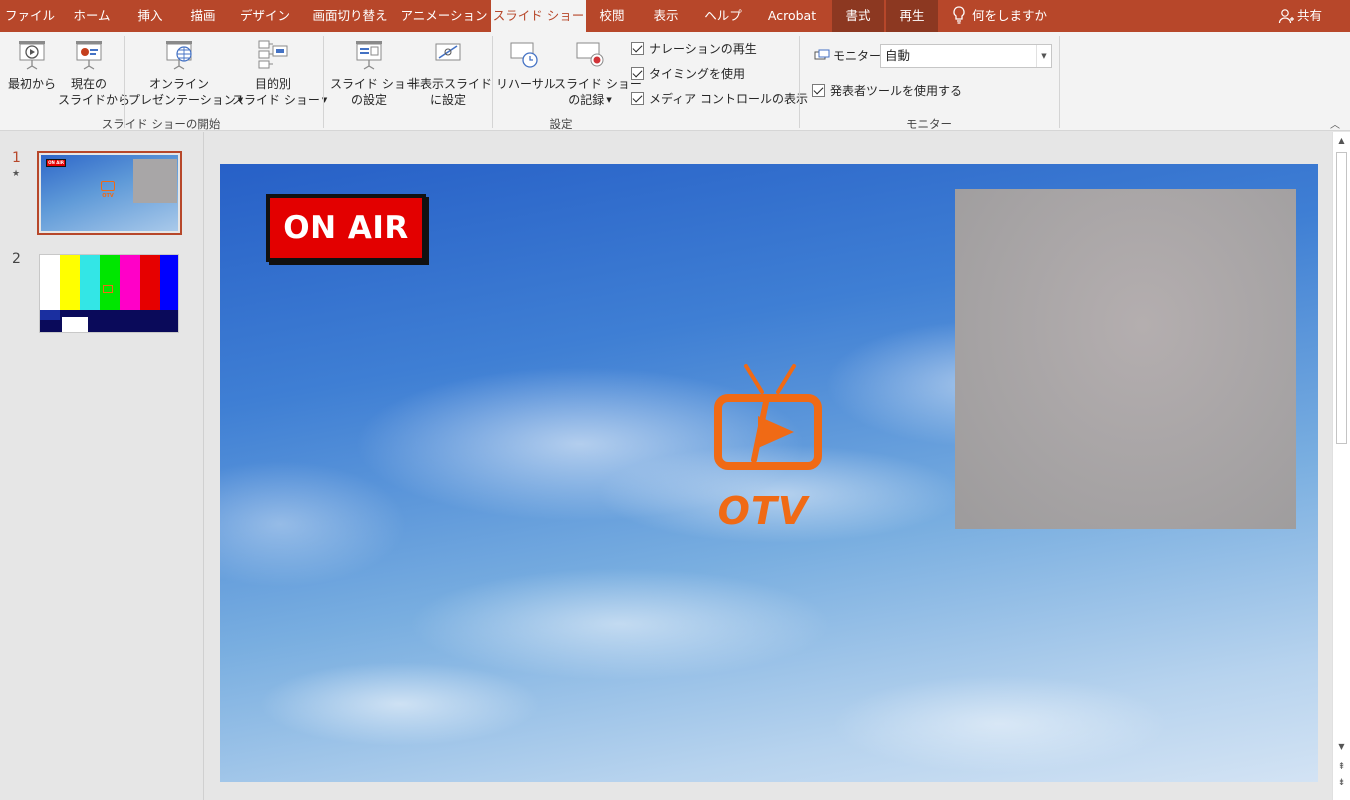 Image resolution: width=1350 pixels, height=800 pixels. I want to click on from-beginning-button: 最初から, so click(32, 65).